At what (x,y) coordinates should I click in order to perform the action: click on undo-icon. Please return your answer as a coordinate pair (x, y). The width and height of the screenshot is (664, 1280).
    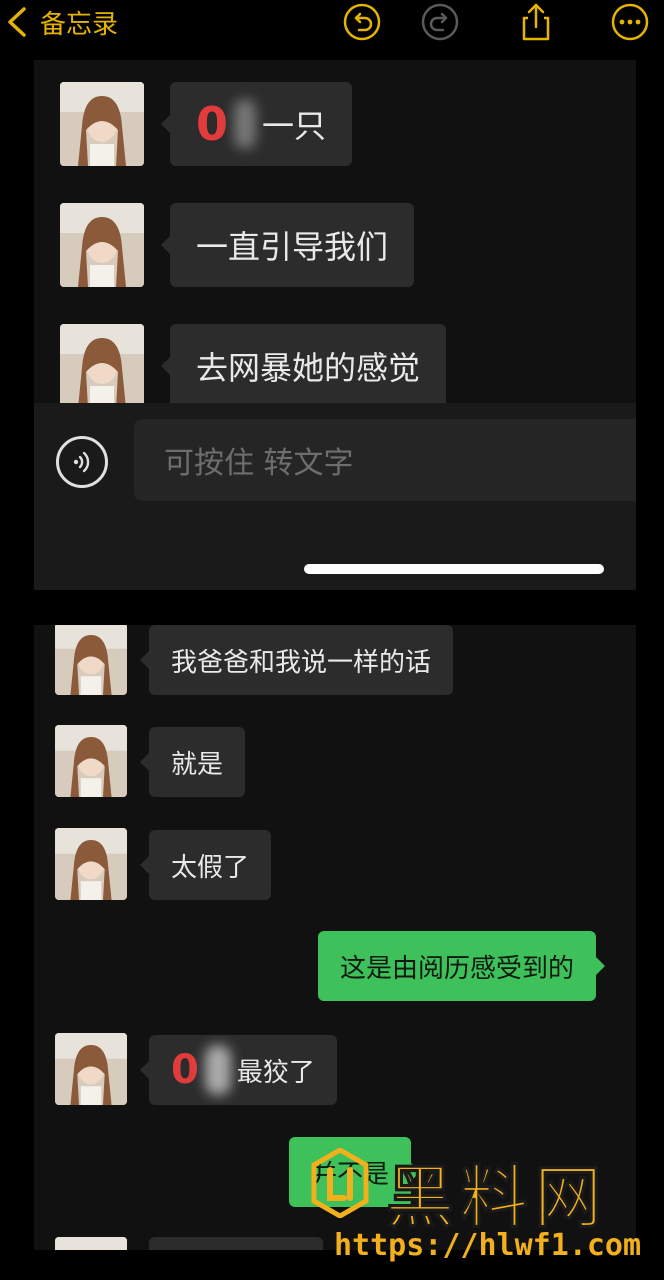
    Looking at the image, I should click on (362, 22).